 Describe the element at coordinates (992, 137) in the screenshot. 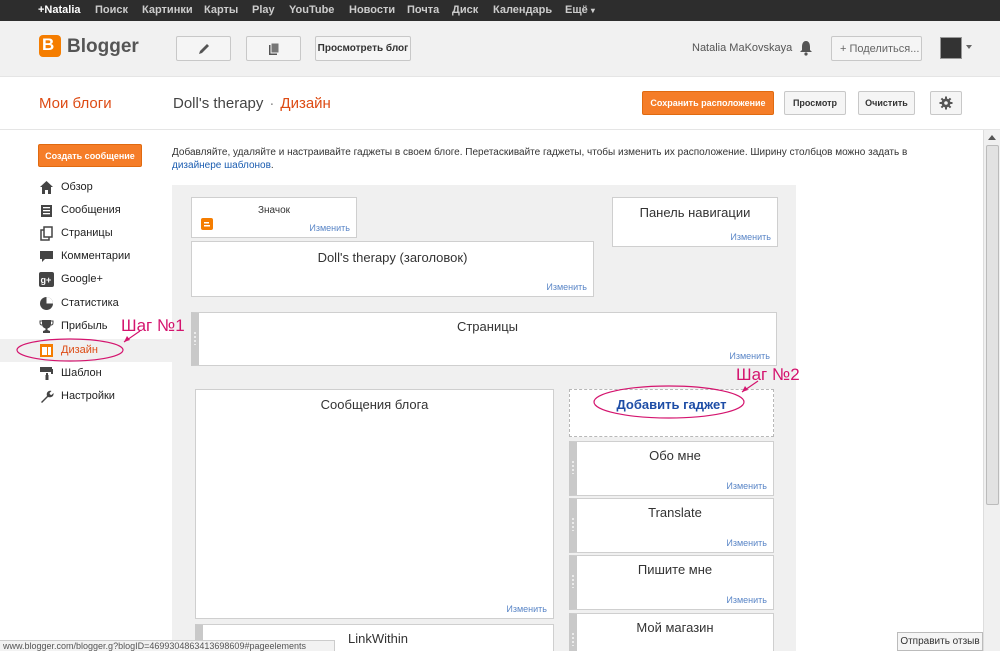

I see `scroll-up-arrow-icon` at that location.